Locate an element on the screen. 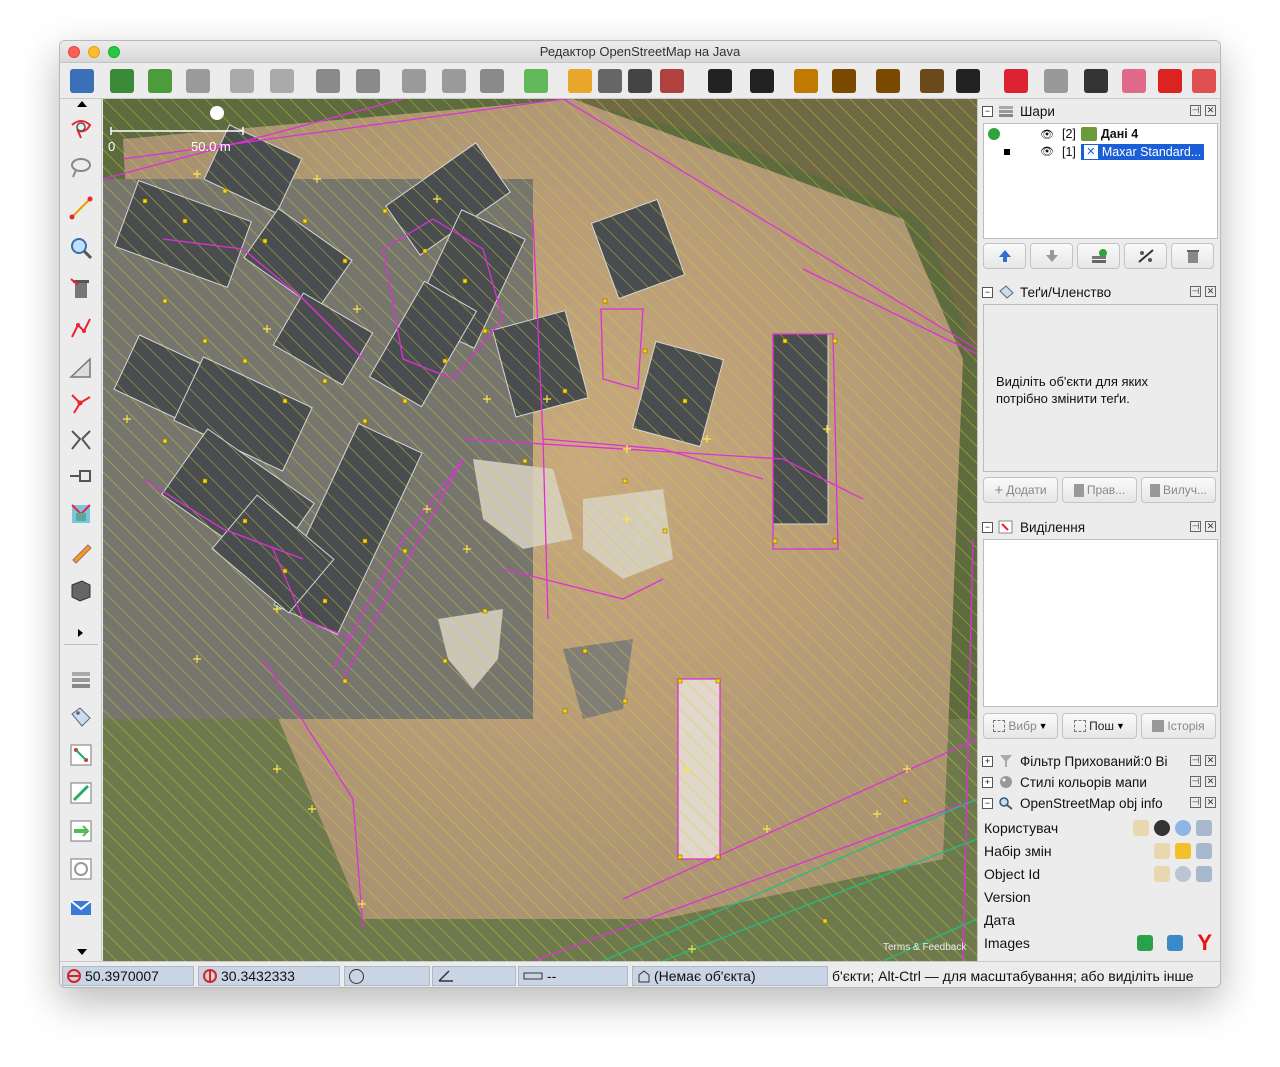  achavi-icon is located at coordinates (1183, 851).